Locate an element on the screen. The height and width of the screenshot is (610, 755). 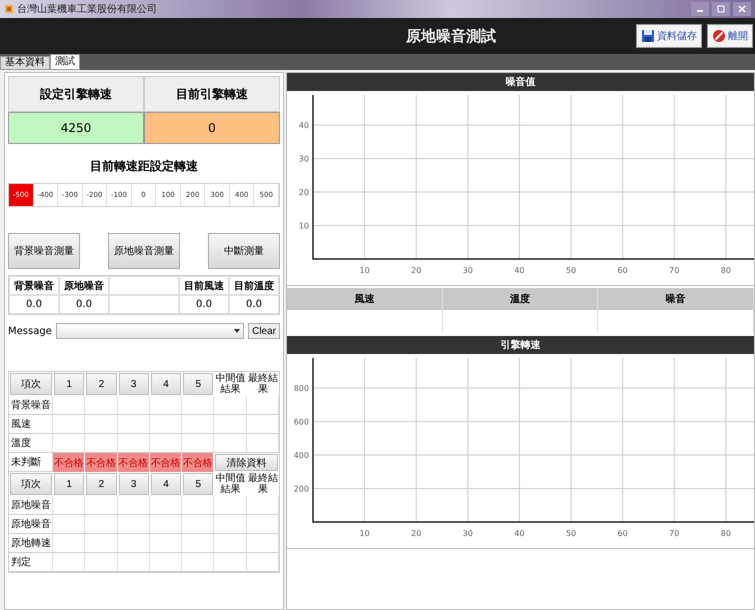
column-header: 中間值結果 is located at coordinates (230, 384).